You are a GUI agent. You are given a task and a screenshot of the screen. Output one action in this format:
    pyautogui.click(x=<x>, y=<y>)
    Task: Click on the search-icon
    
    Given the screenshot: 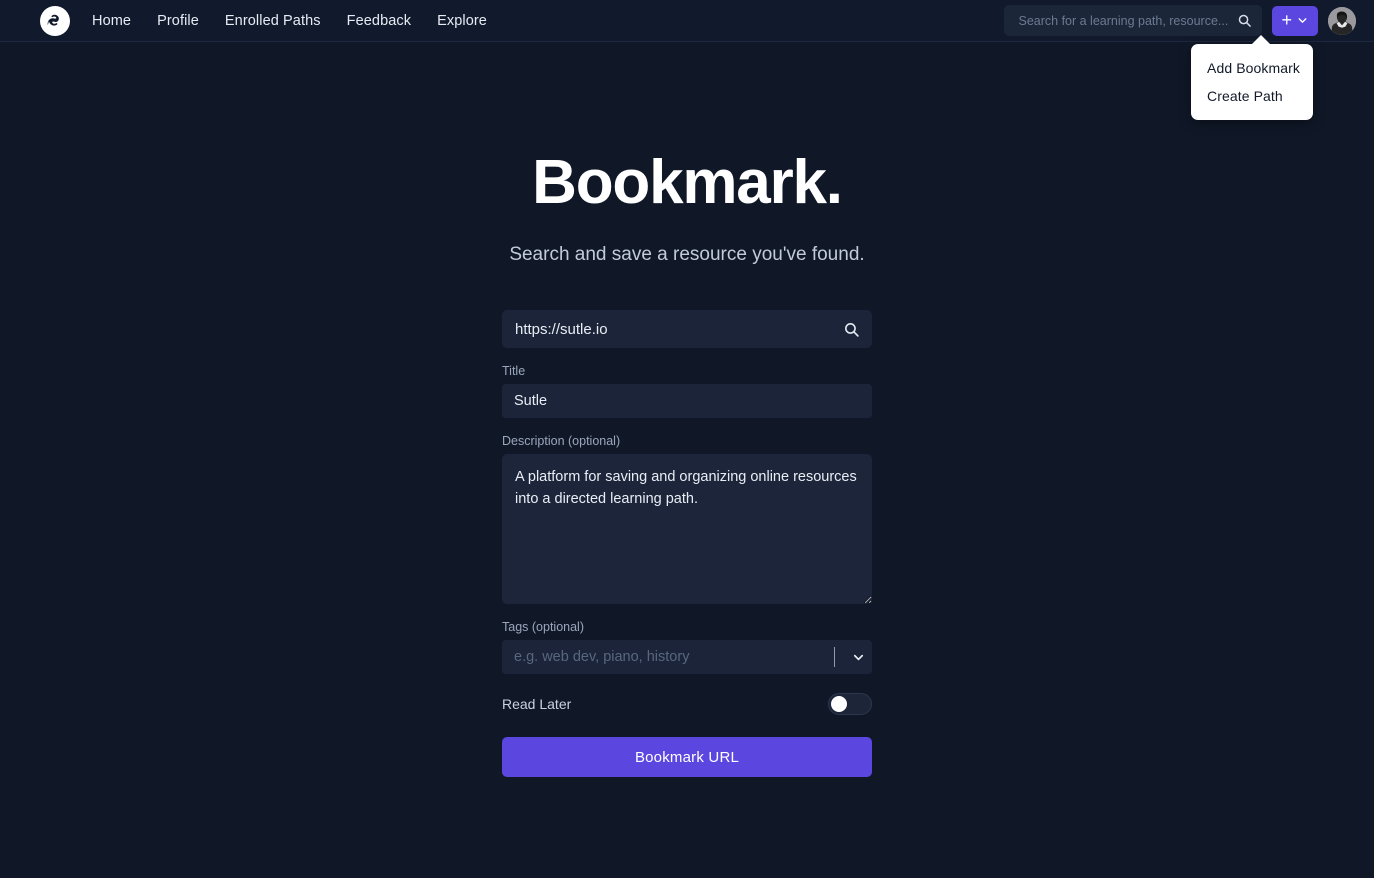 What is the action you would take?
    pyautogui.click(x=1244, y=20)
    